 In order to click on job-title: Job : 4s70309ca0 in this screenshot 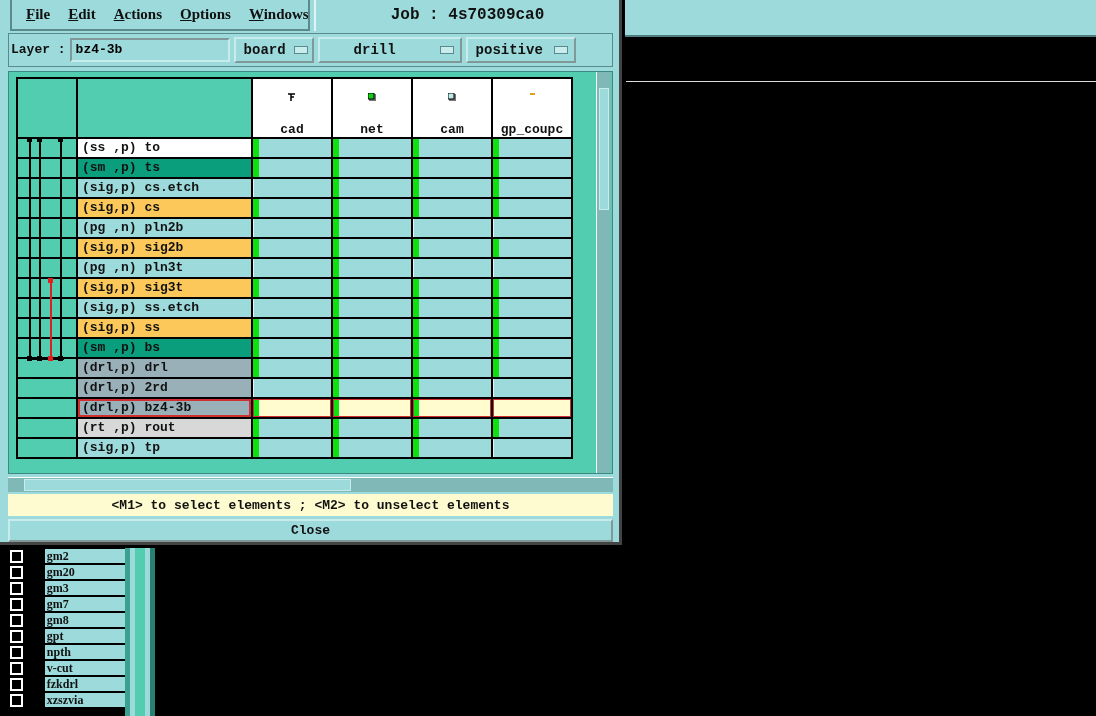, I will do `click(466, 15)`.